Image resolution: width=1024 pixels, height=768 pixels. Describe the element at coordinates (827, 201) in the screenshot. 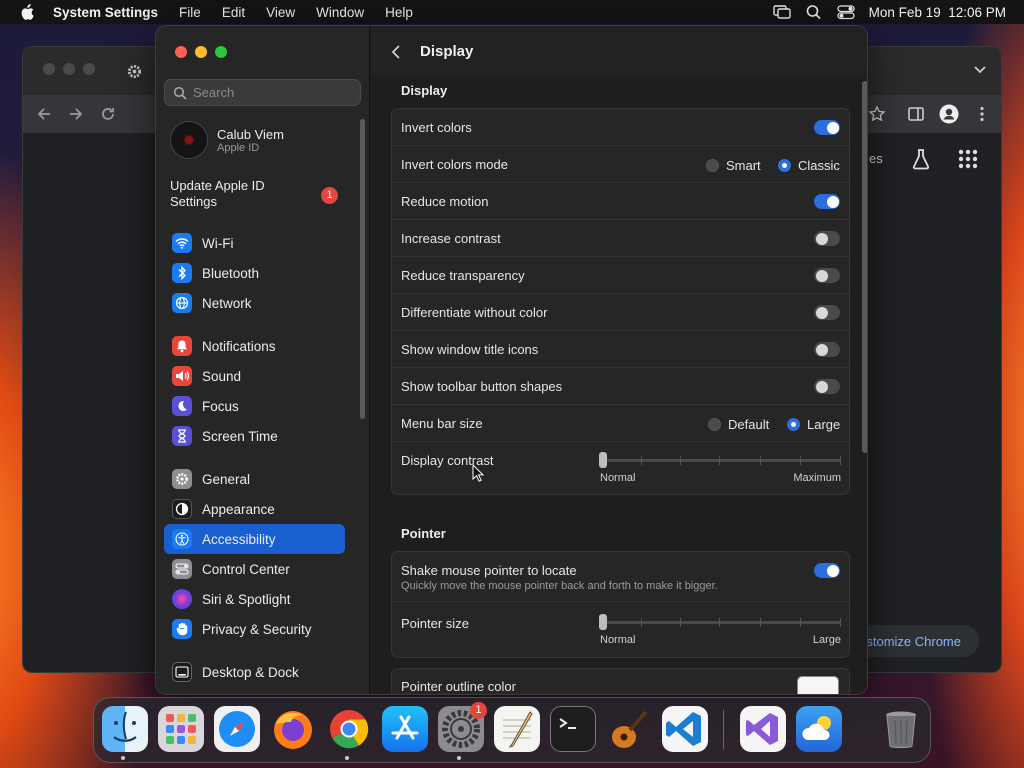

I see `reduce-motion-toggle` at that location.